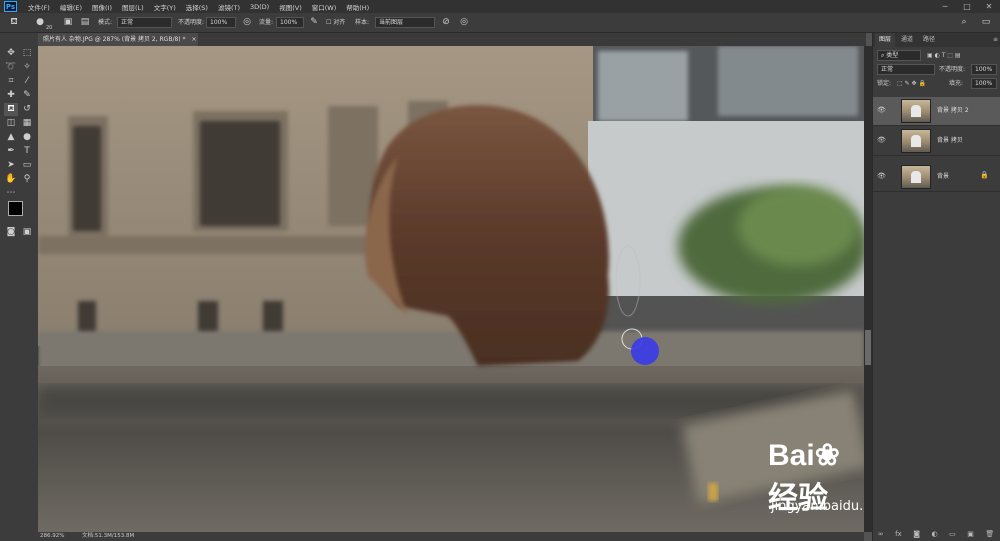 The image size is (1000, 541). I want to click on foreground-color-swatch, so click(15, 208).